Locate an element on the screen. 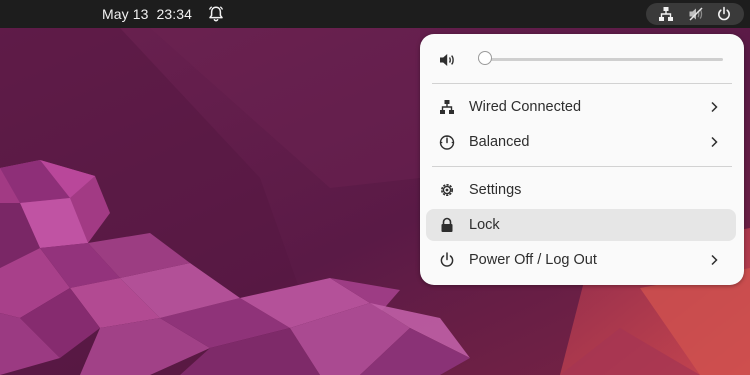 Image resolution: width=750 pixels, height=375 pixels. menu-item-wired-connected: Wired Connected is located at coordinates (581, 107).